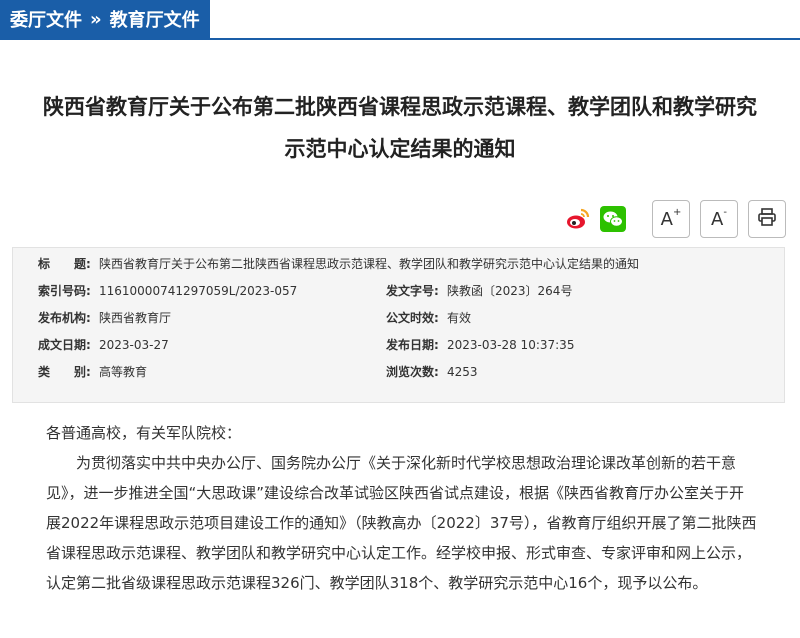 The height and width of the screenshot is (638, 800). Describe the element at coordinates (64, 318) in the screenshot. I see `meta-org-label: 发布机构:` at that location.